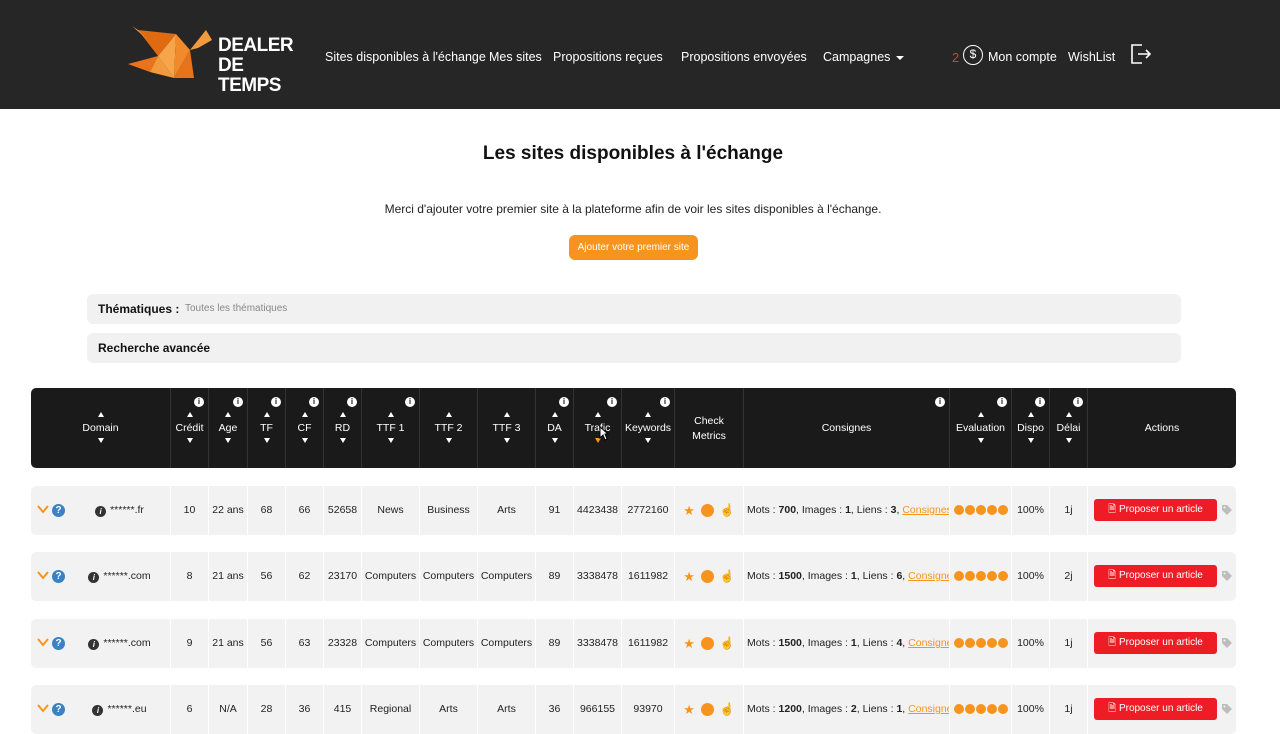 The image size is (1280, 734). Describe the element at coordinates (634, 348) in the screenshot. I see `advanced-search-toggle: Recherche avancée` at that location.